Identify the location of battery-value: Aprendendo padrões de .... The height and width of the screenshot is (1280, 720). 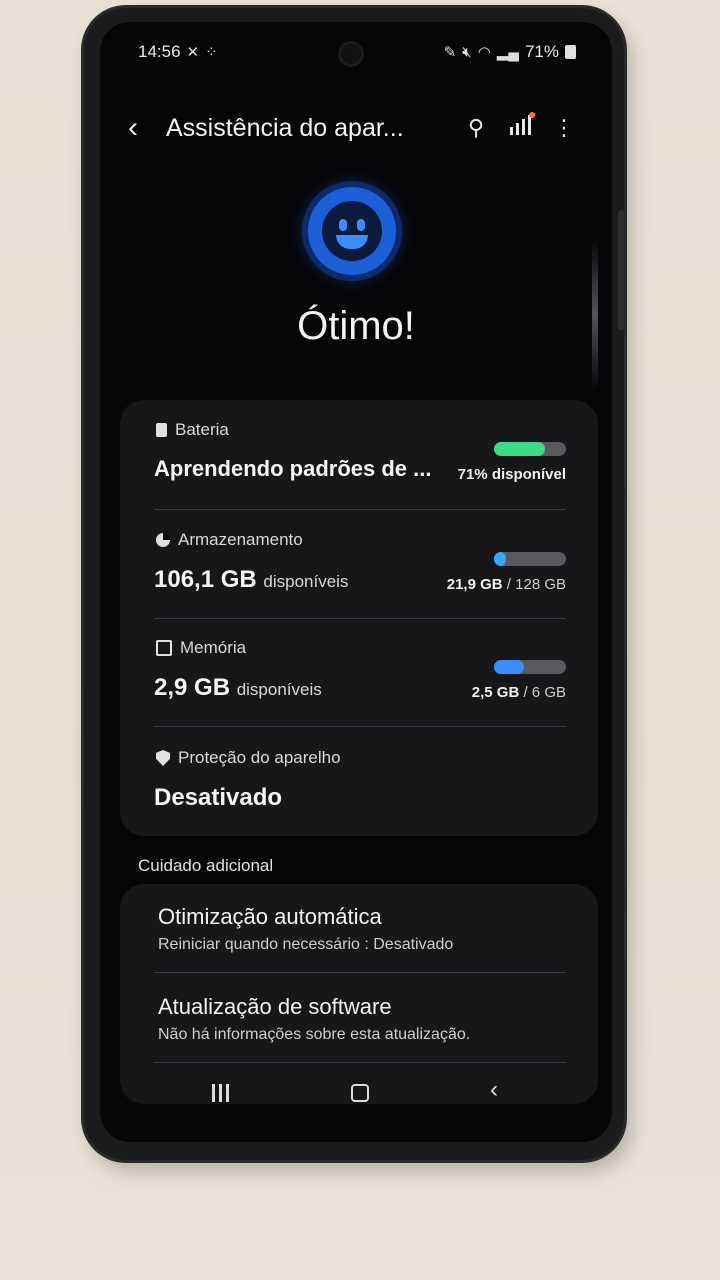
(293, 468).